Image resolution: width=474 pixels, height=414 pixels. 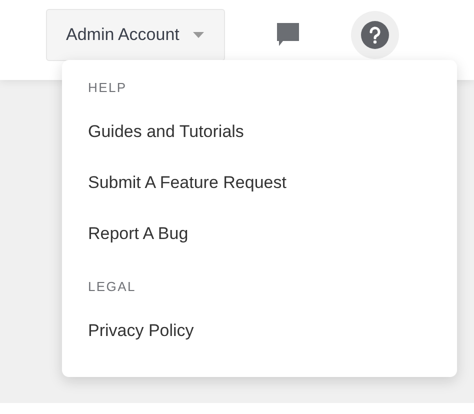 I want to click on account-dropdown-button: Admin Account, so click(x=136, y=35).